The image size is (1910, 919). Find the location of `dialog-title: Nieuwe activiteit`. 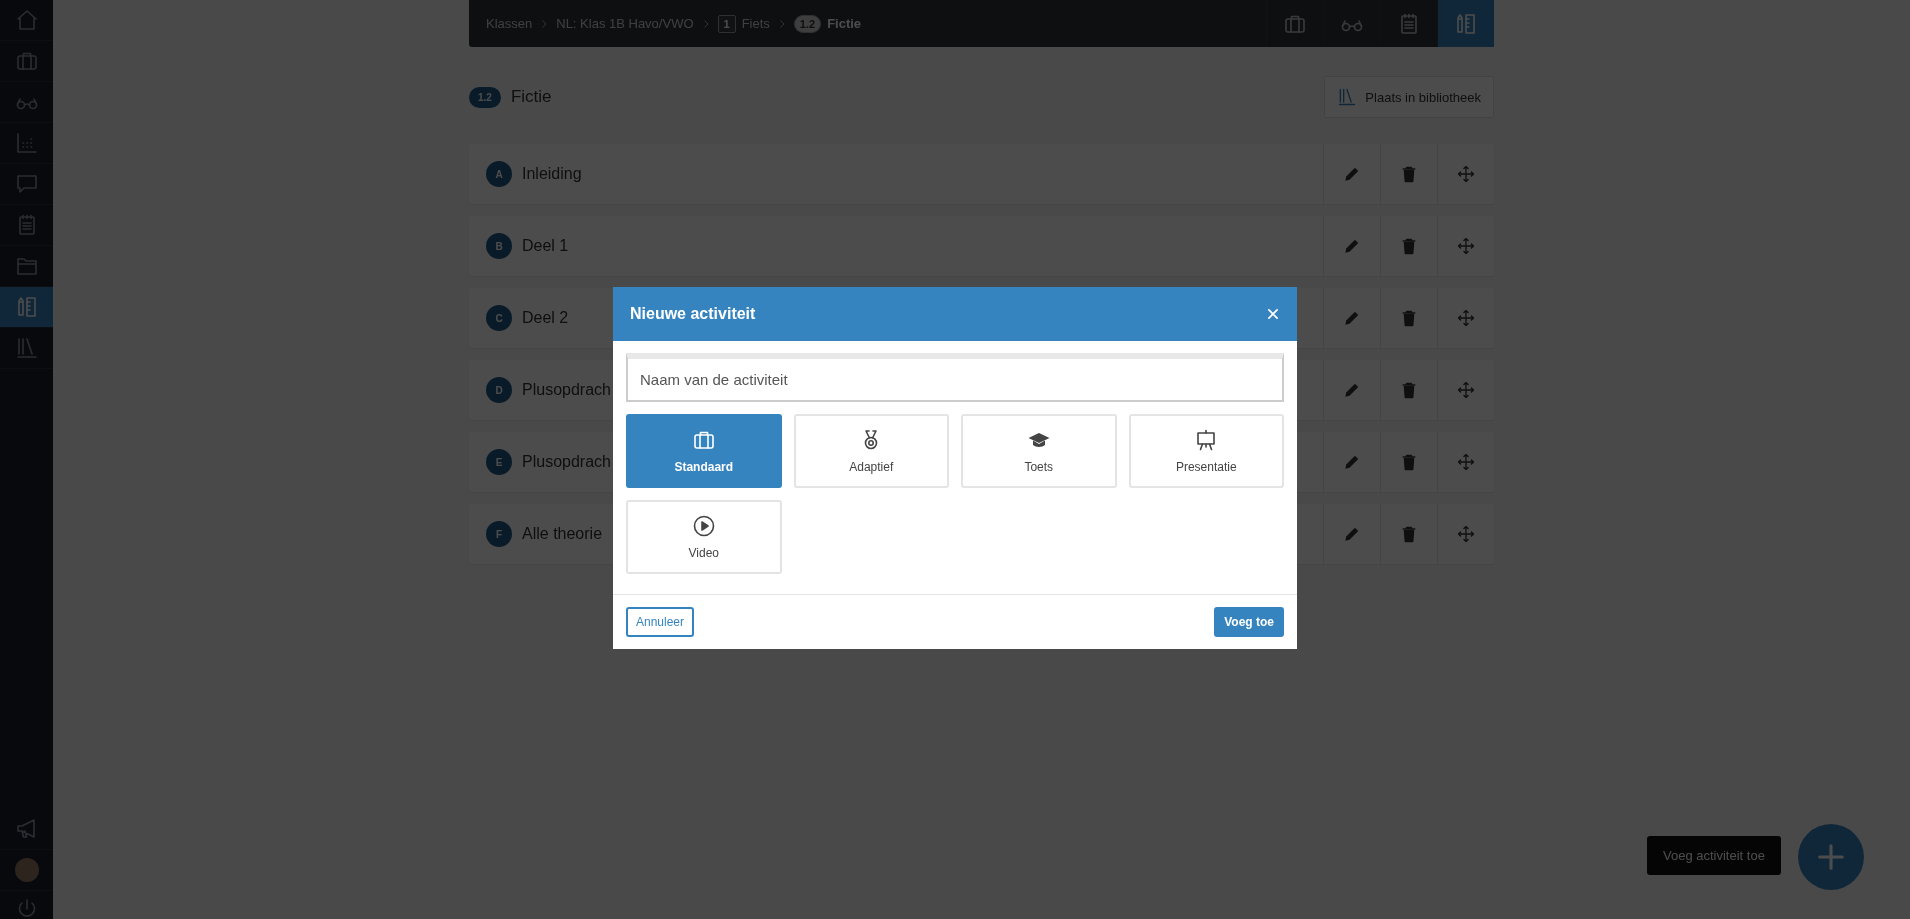

dialog-title: Nieuwe activiteit is located at coordinates (693, 314).